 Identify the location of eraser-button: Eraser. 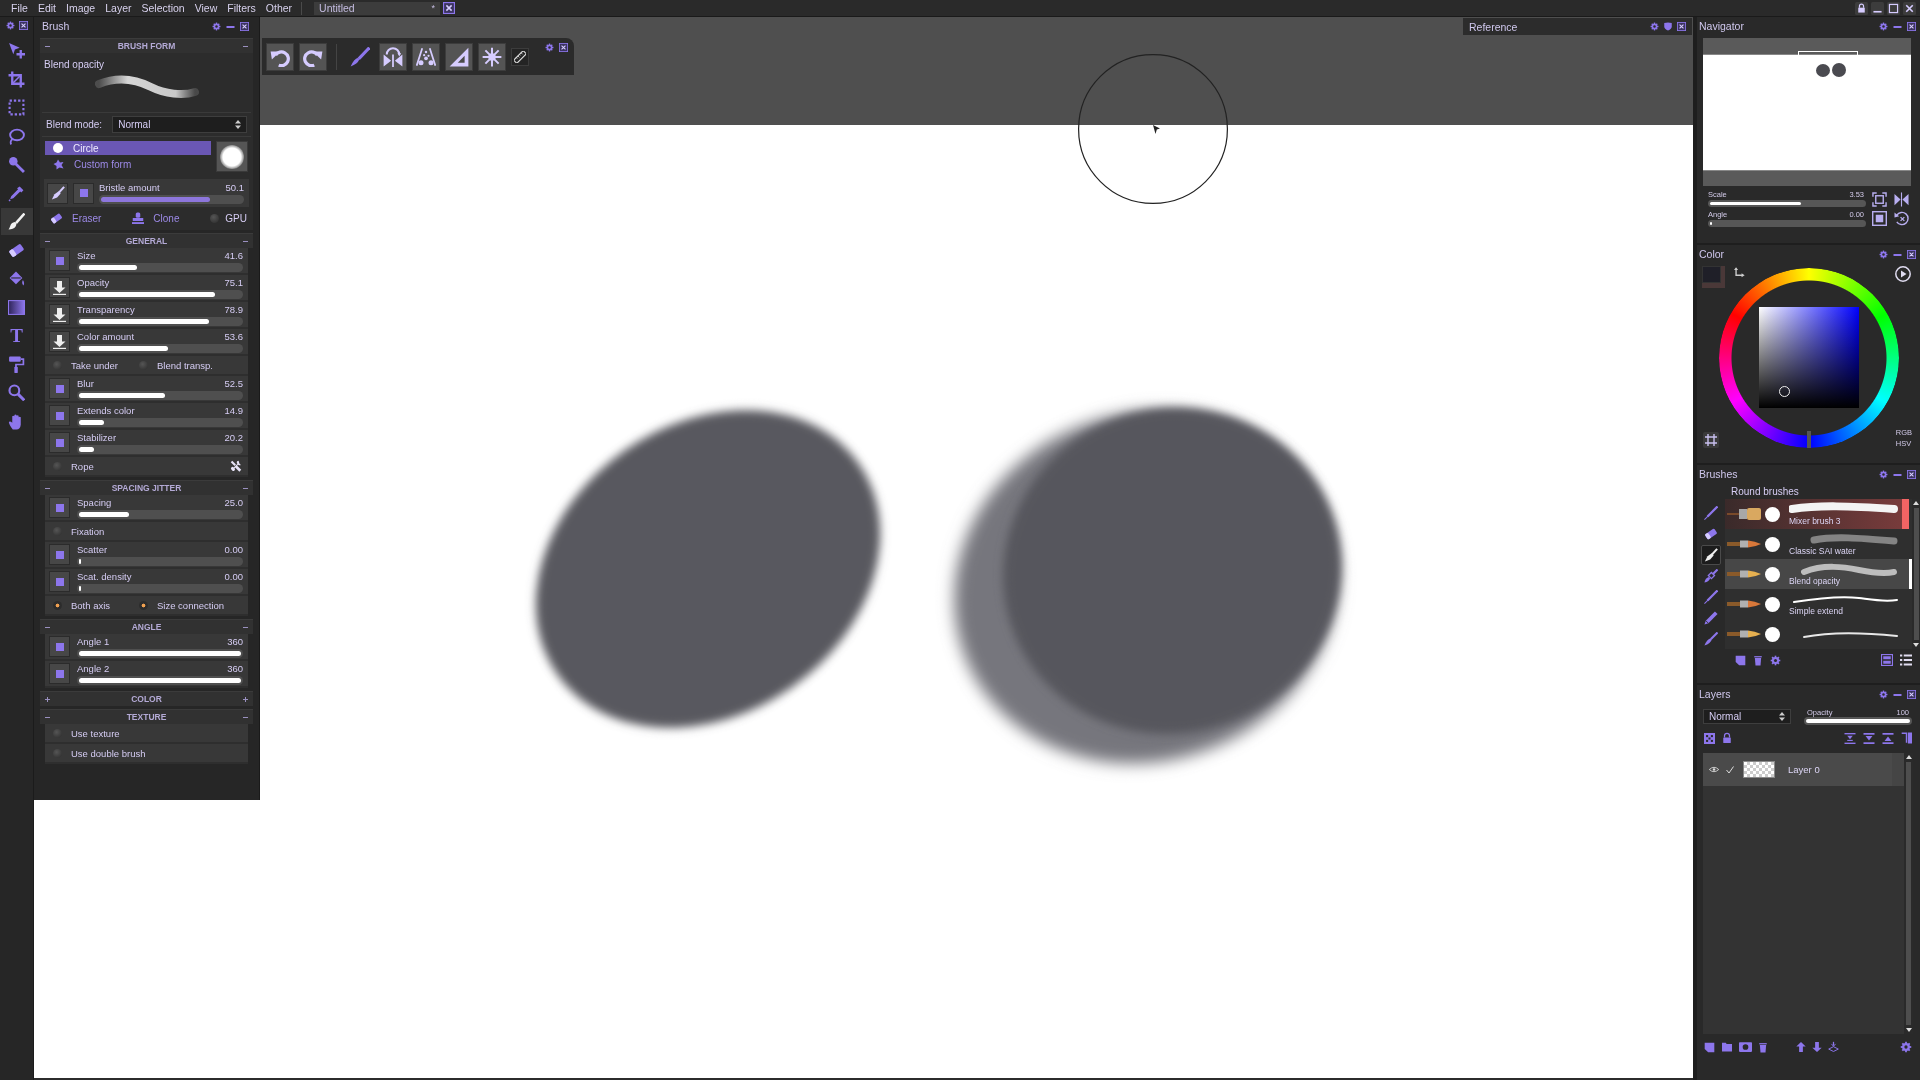
(76, 218).